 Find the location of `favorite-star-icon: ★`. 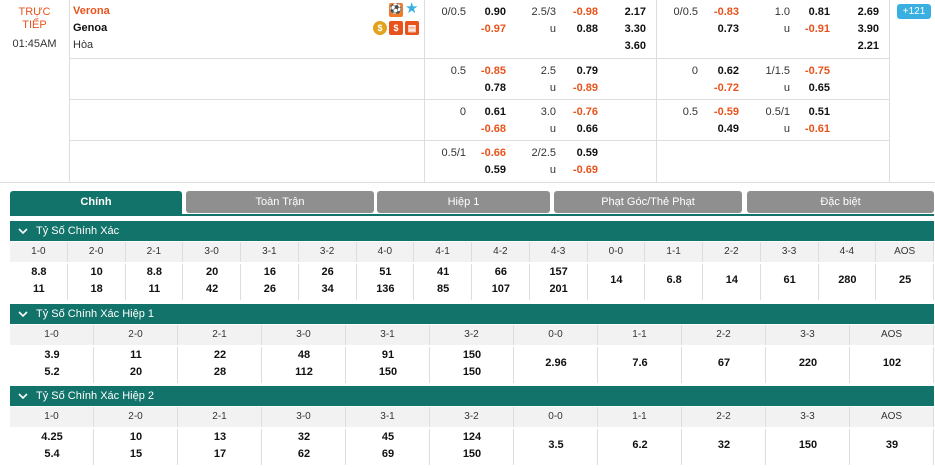

favorite-star-icon: ★ is located at coordinates (413, 9).